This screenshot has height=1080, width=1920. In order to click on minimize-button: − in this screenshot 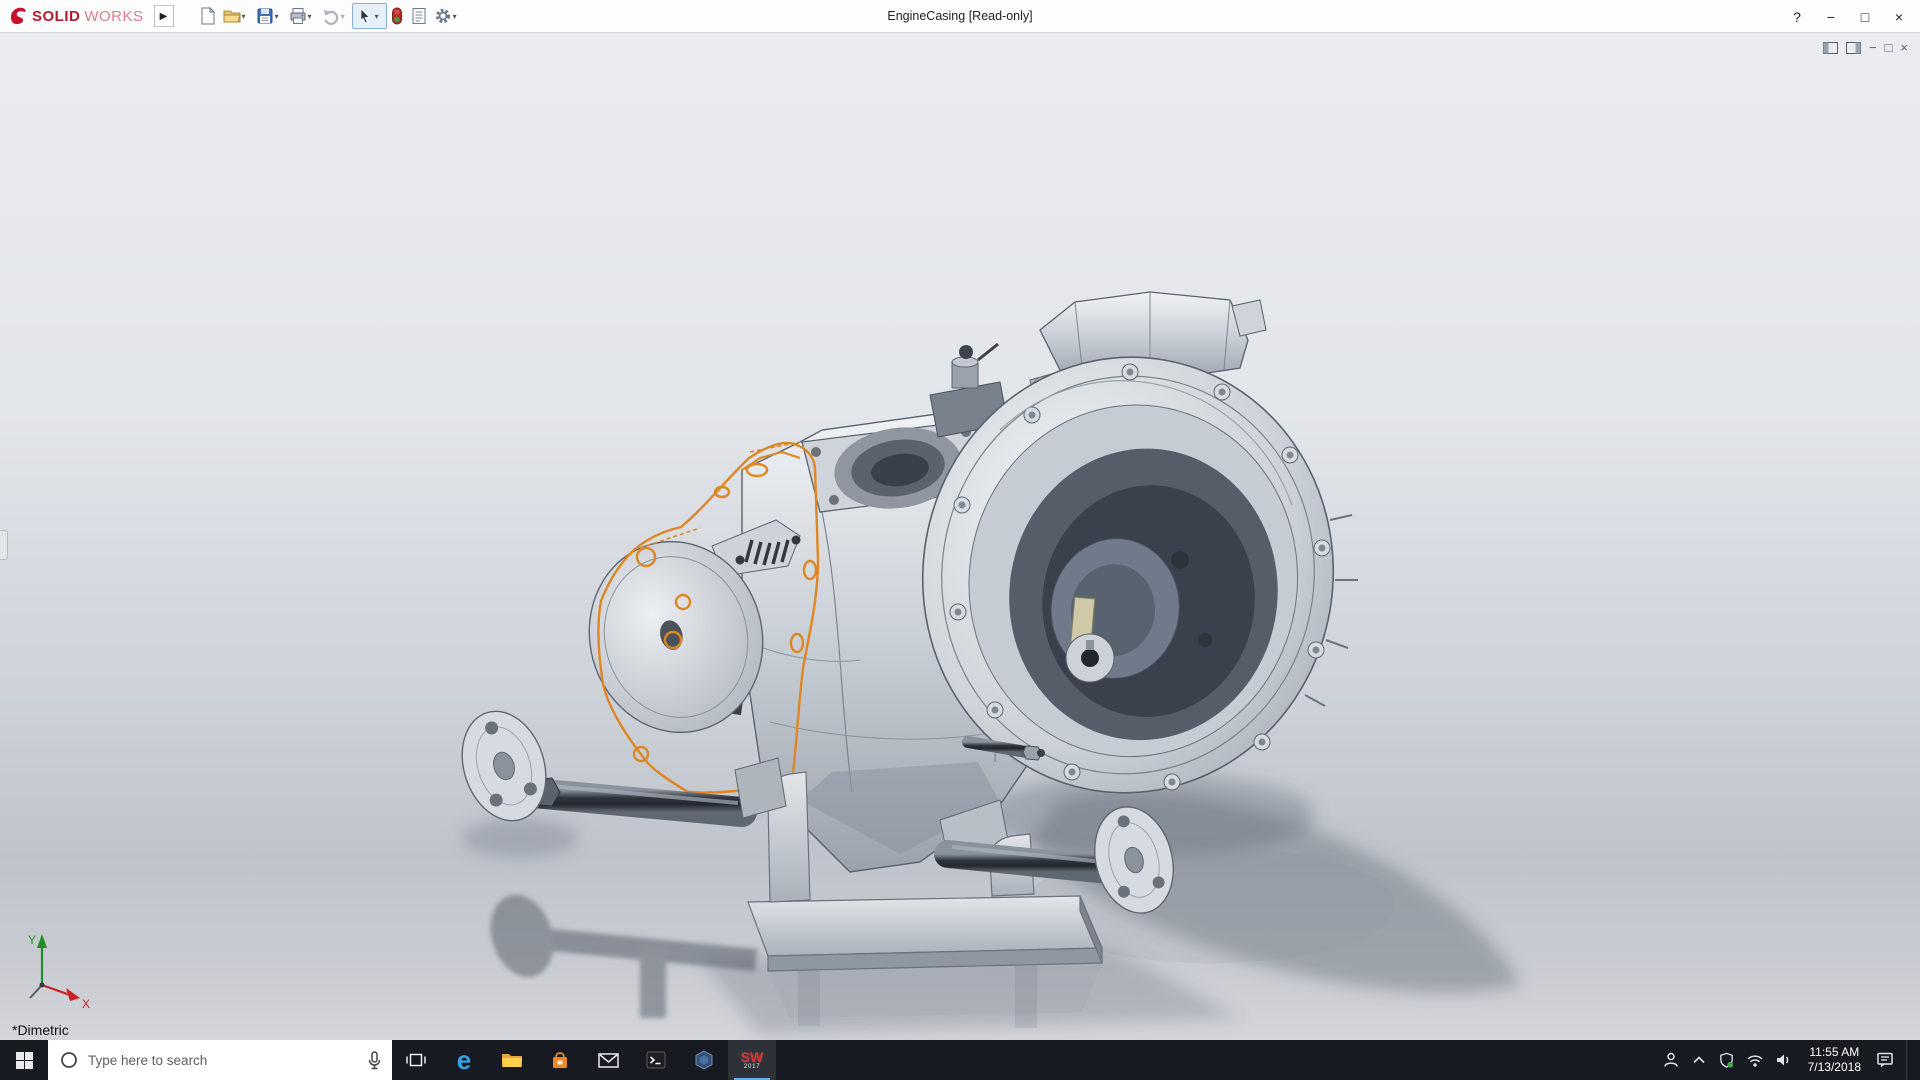, I will do `click(1831, 17)`.